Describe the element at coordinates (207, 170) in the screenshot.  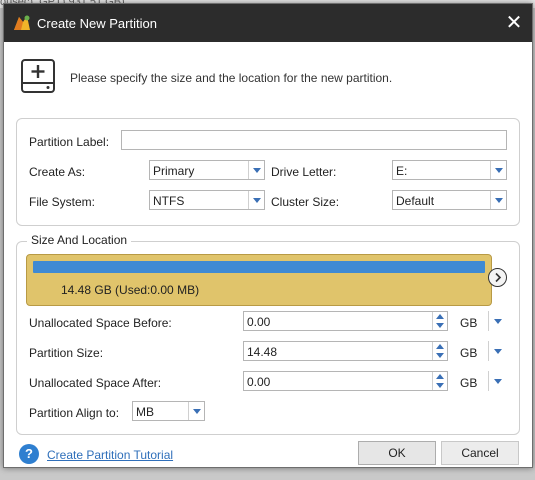
I see `create-as-select: Primary` at that location.